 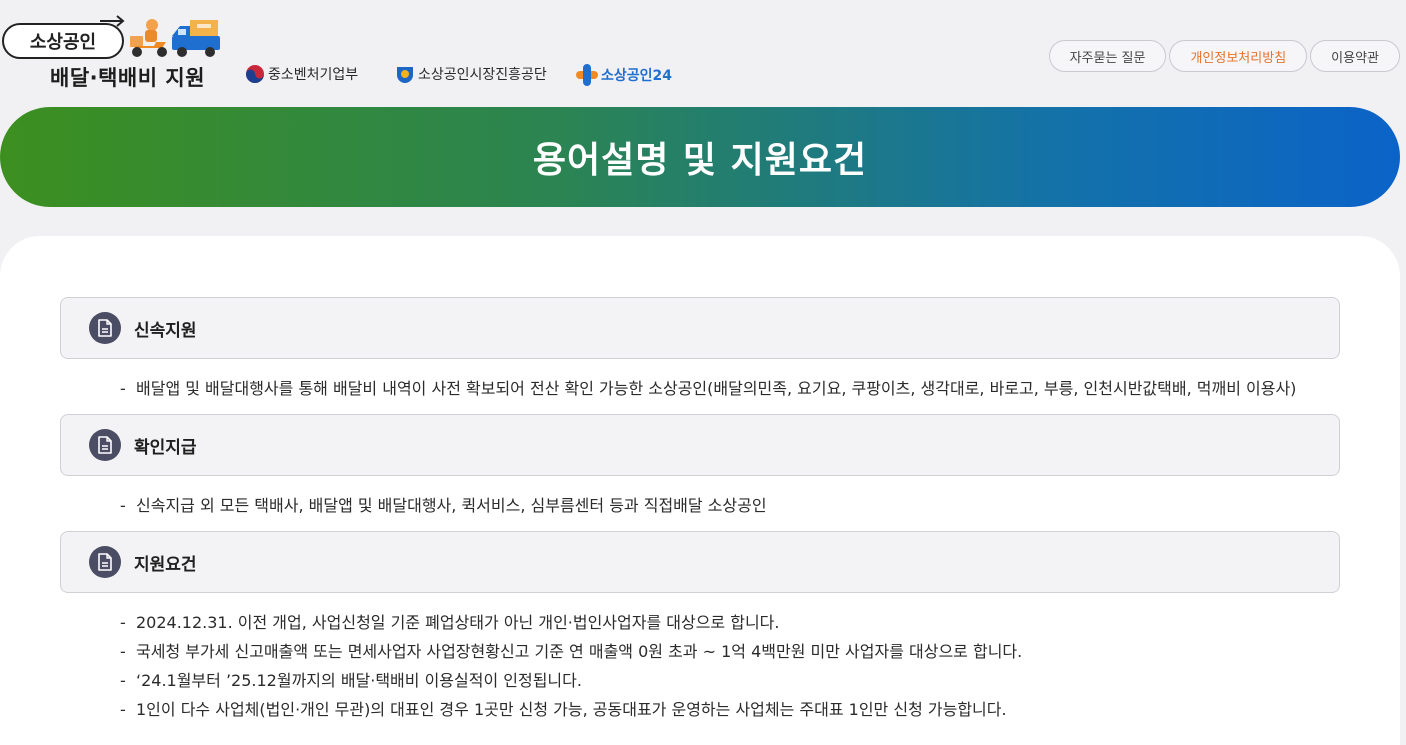 What do you see at coordinates (482, 75) in the screenshot?
I see `org-semas-label: 소상공인시장진흥공단` at bounding box center [482, 75].